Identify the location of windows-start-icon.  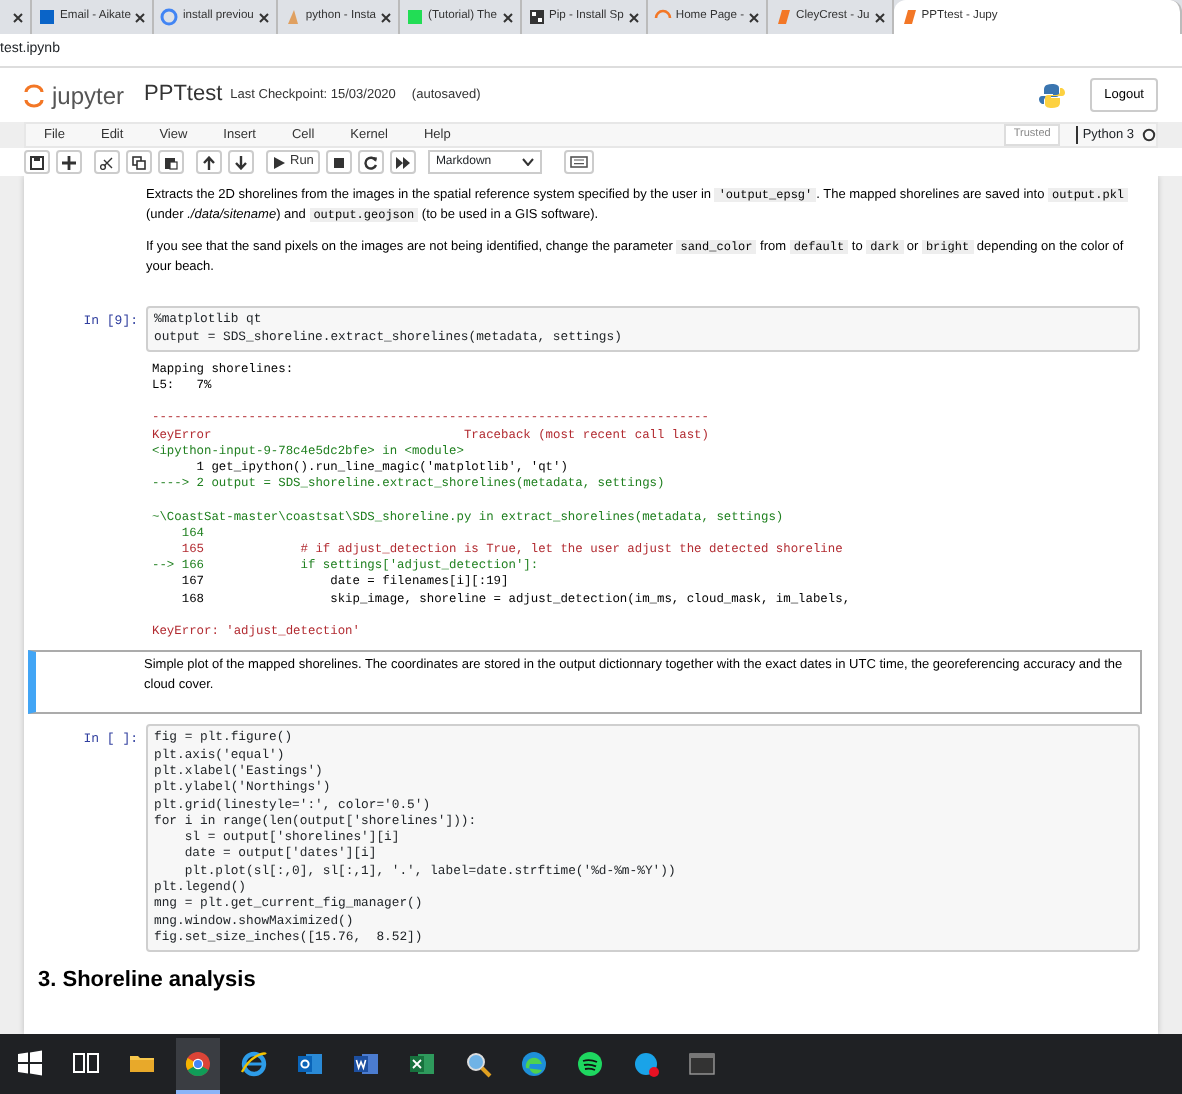
(30, 1064).